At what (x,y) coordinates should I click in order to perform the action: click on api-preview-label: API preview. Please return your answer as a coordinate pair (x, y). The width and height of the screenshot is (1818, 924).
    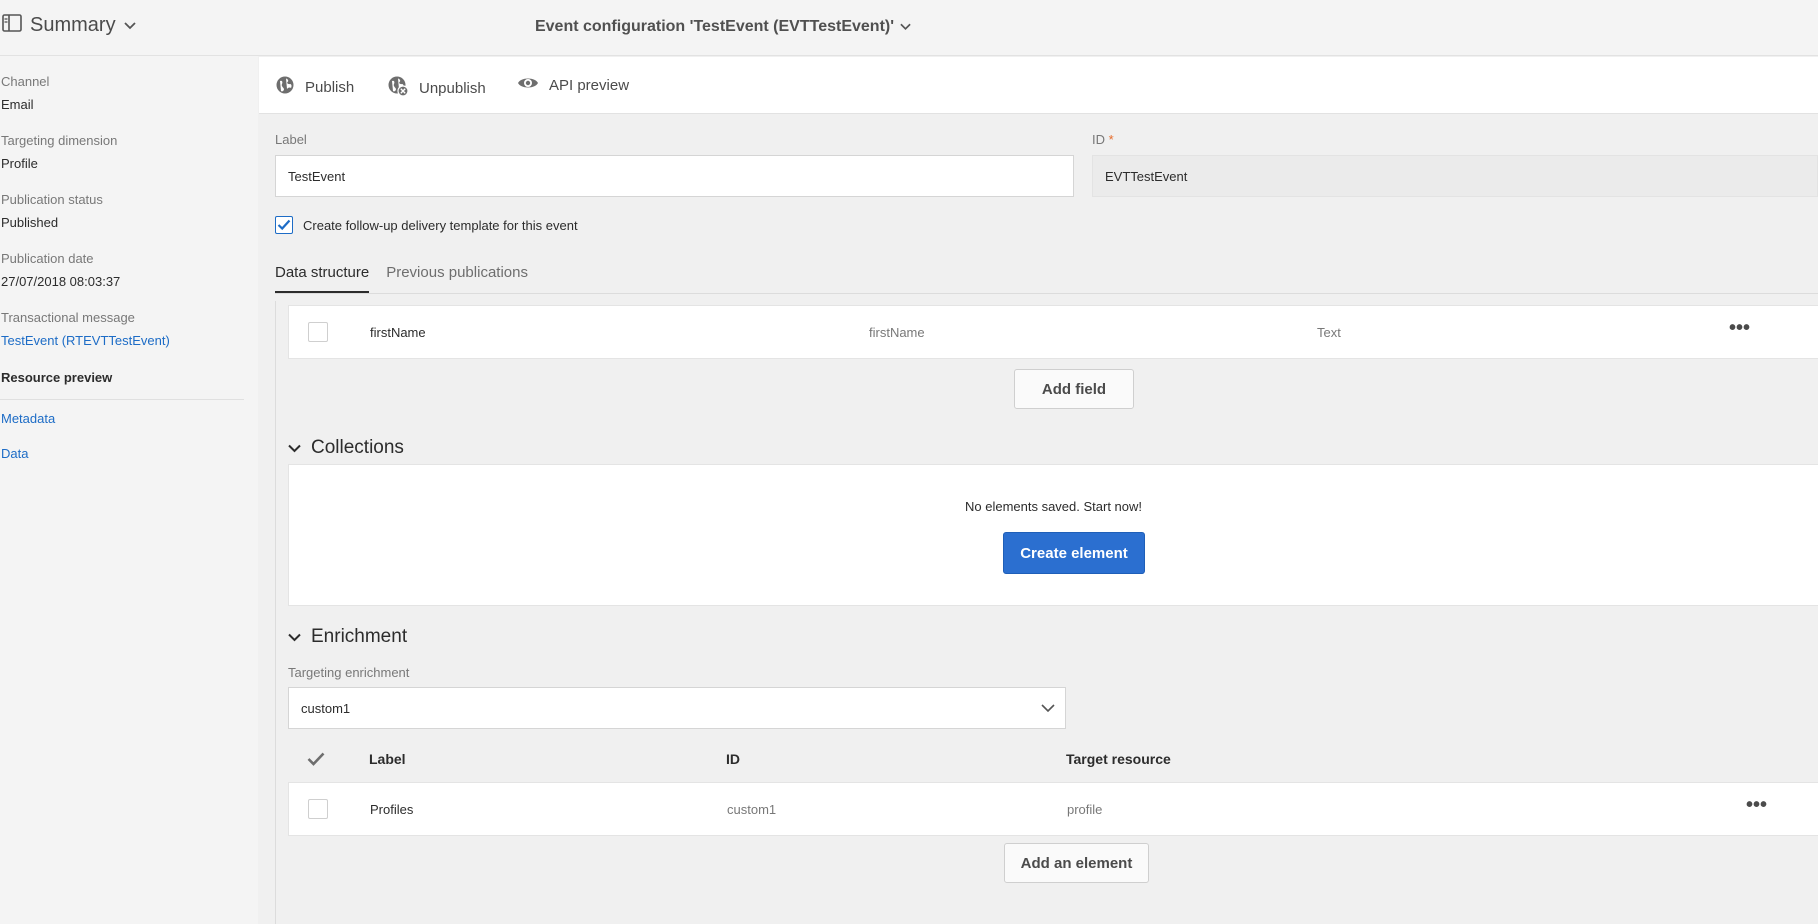
    Looking at the image, I should click on (589, 85).